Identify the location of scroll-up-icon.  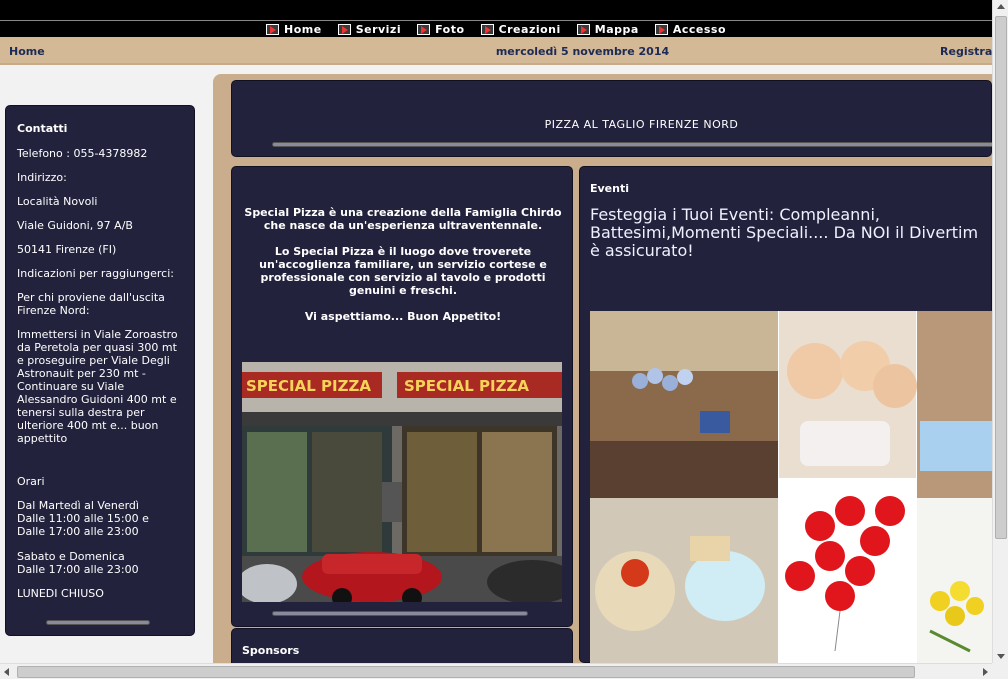
(1001, 6).